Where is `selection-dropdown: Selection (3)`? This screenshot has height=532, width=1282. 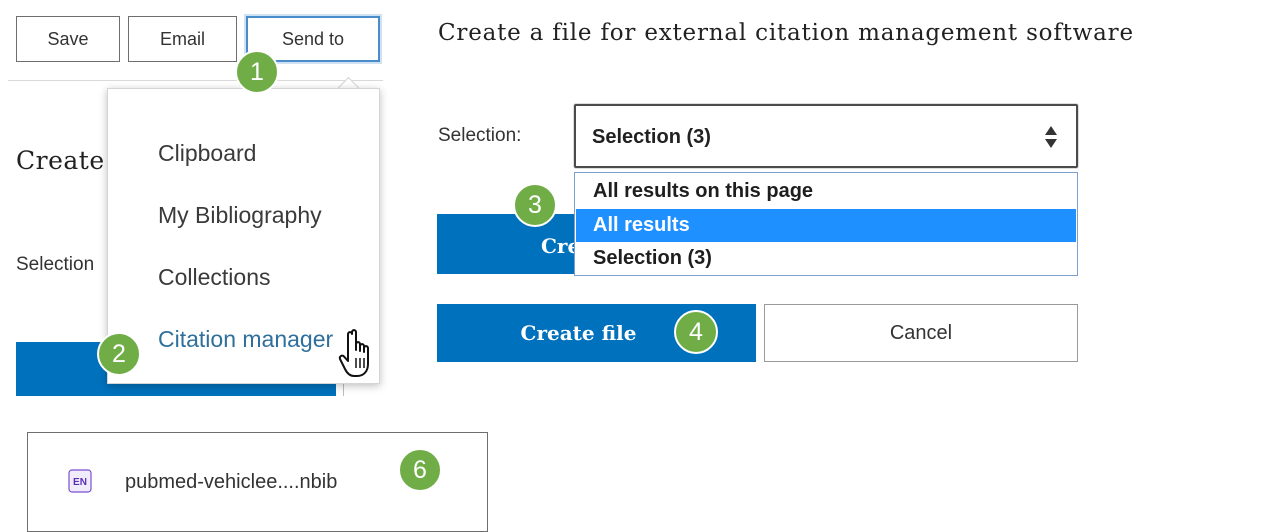
selection-dropdown: Selection (3) is located at coordinates (826, 136).